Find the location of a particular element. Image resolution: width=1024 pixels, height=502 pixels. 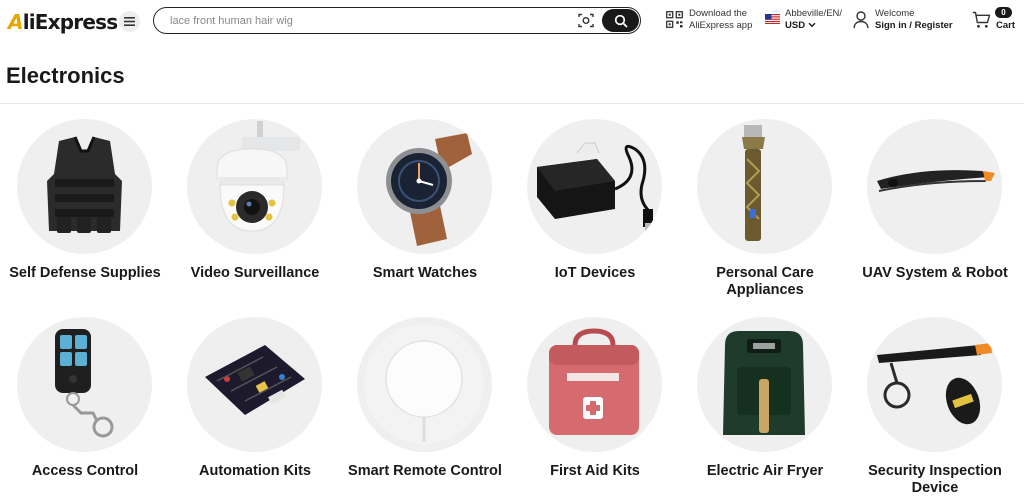

currency-label: USD is located at coordinates (813, 26).